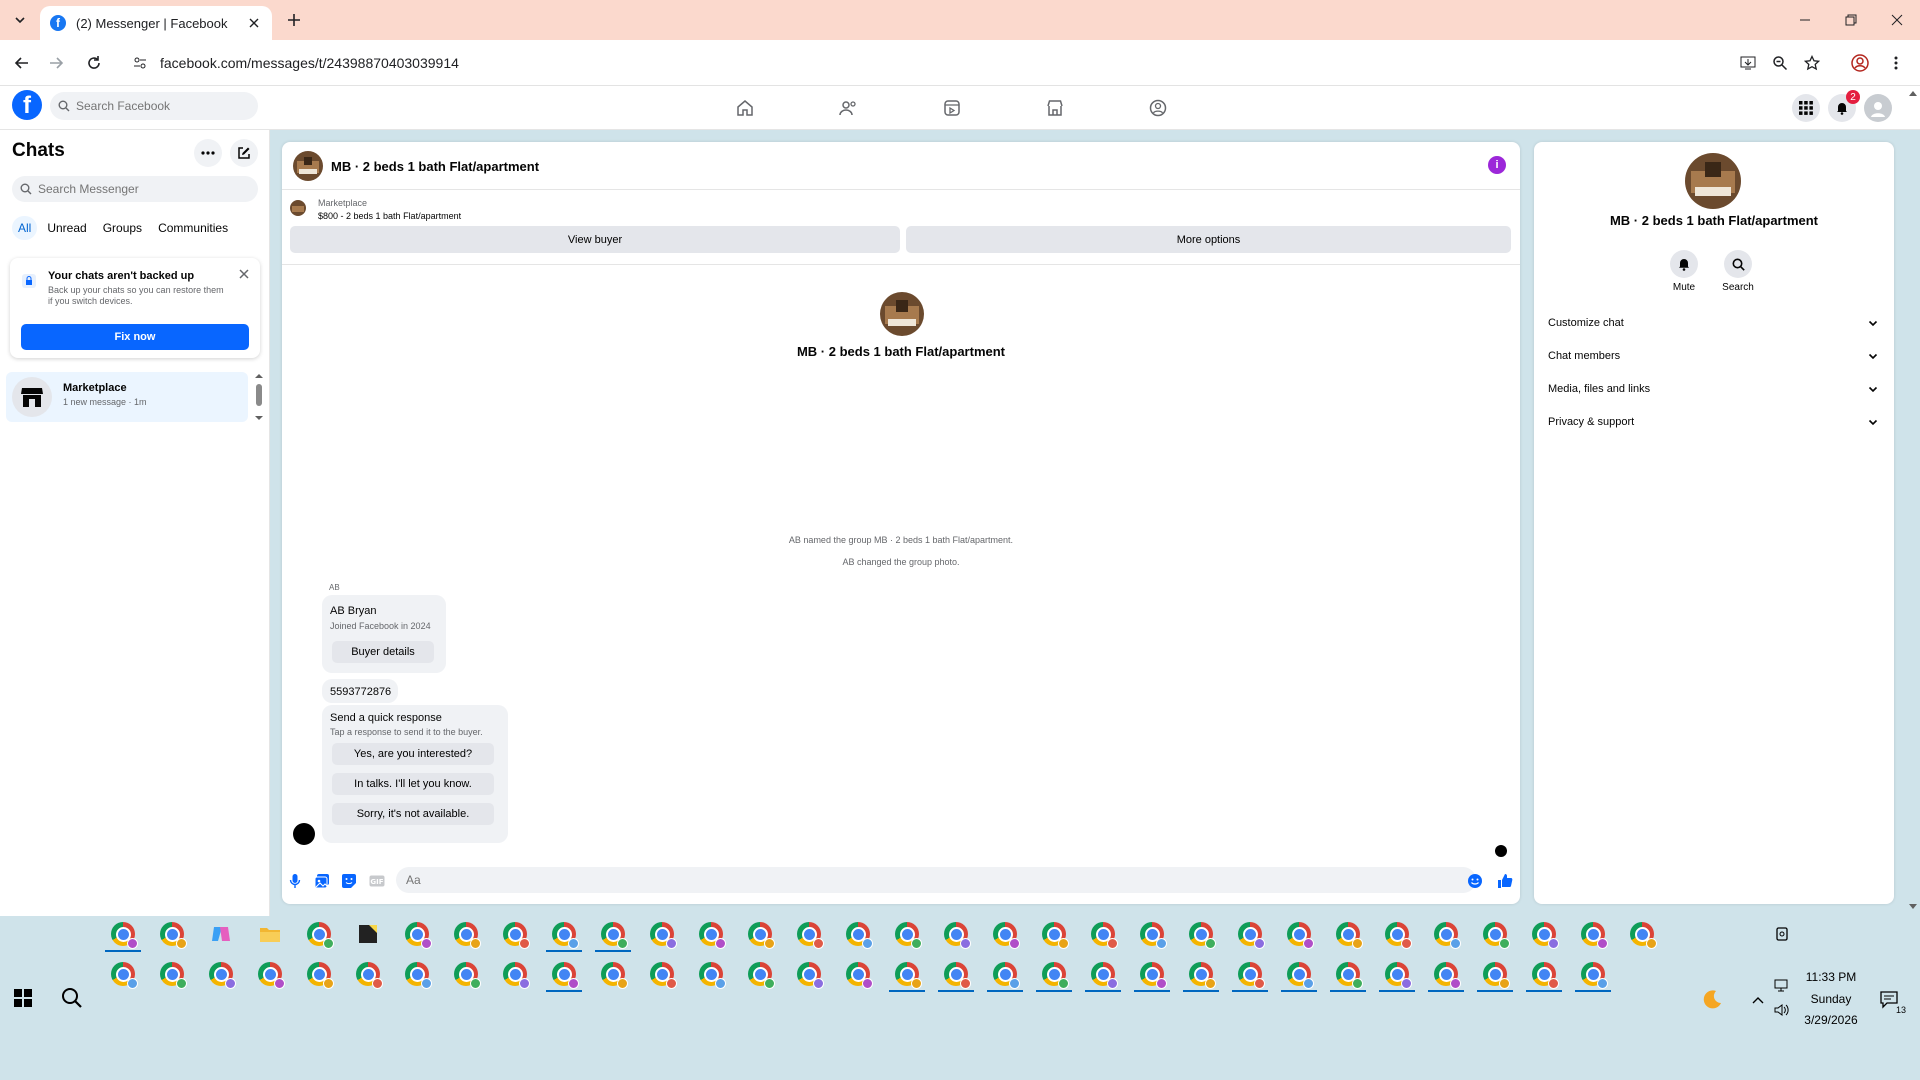 This screenshot has height=1080, width=1920. I want to click on thumbs-up-icon, so click(1505, 881).